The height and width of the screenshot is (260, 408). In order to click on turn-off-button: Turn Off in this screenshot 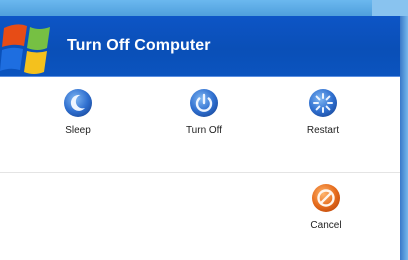, I will do `click(204, 111)`.